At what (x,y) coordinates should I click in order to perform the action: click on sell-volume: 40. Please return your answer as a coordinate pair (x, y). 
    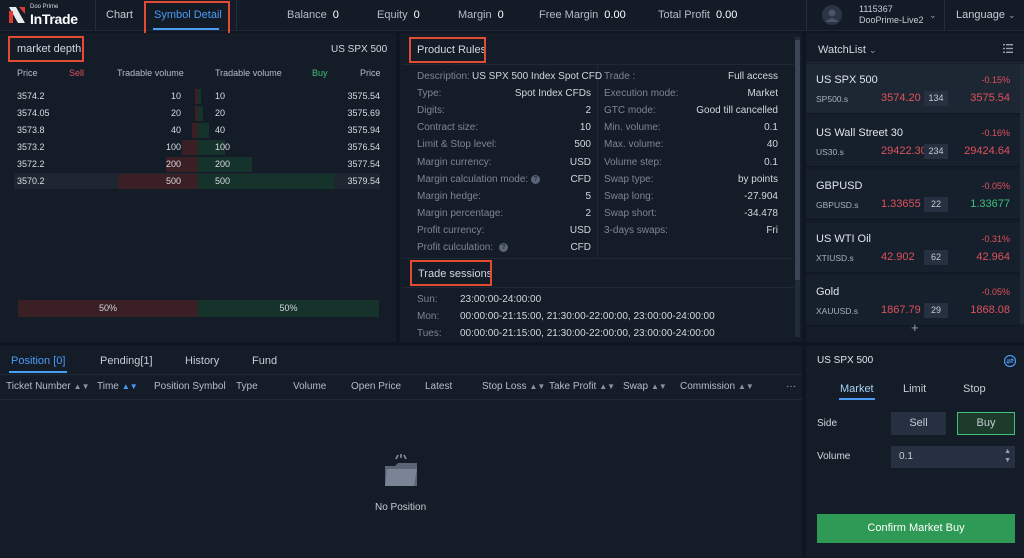
    Looking at the image, I should click on (175, 130).